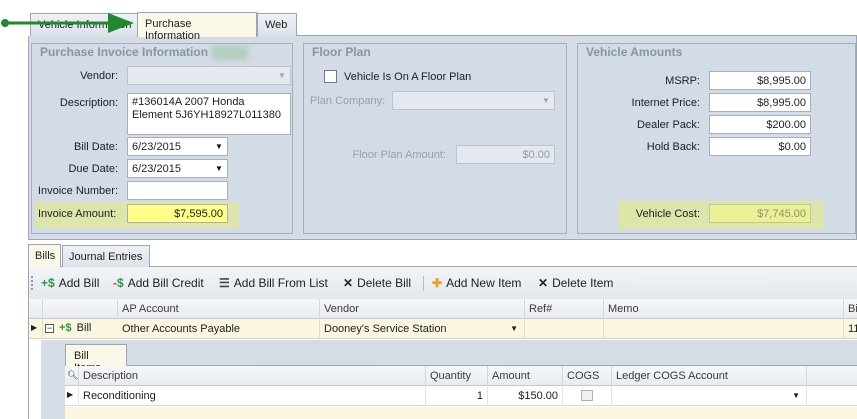 This screenshot has height=419, width=857. I want to click on tab-web: Web, so click(277, 24).